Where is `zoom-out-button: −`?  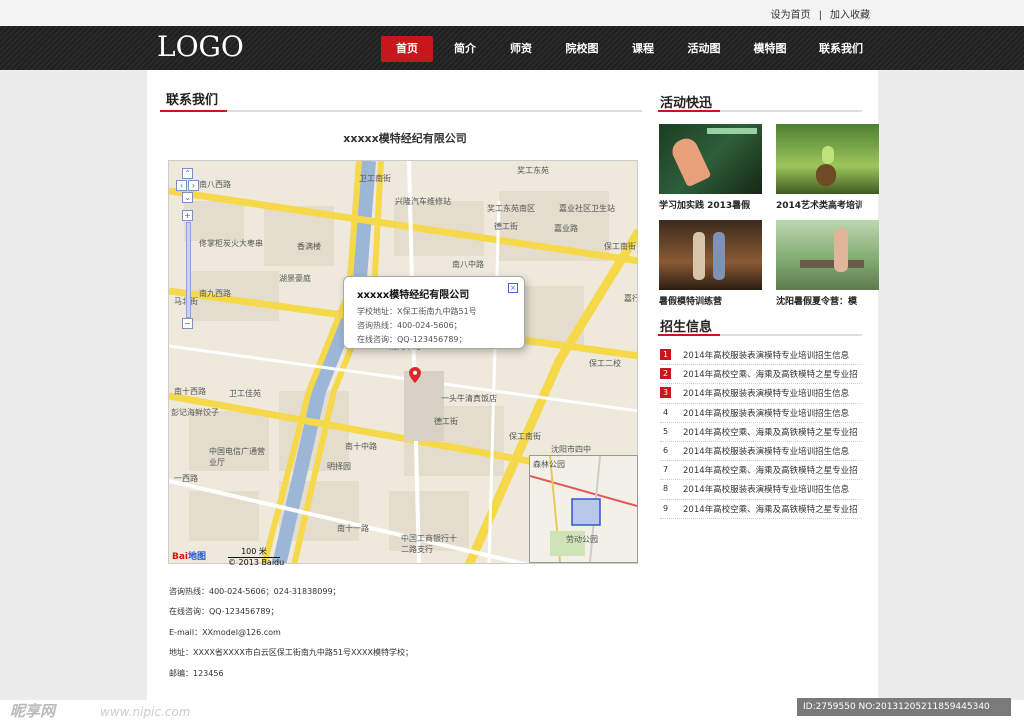
zoom-out-button: − is located at coordinates (187, 323).